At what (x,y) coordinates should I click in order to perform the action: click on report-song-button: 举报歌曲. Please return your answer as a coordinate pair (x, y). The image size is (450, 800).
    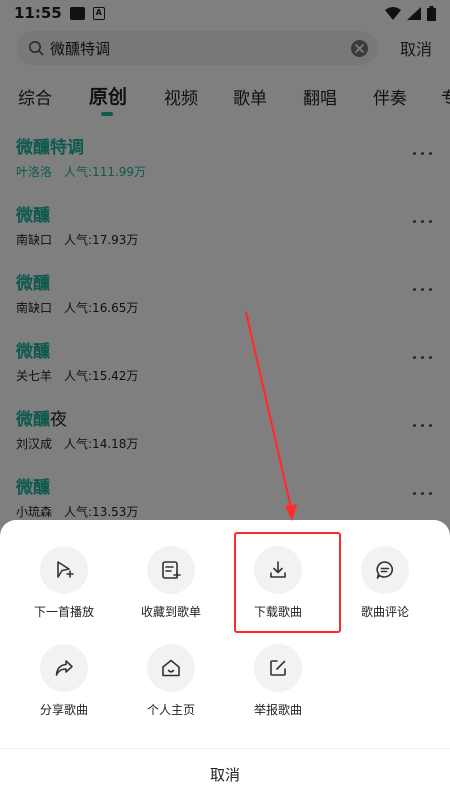
    Looking at the image, I should click on (278, 681).